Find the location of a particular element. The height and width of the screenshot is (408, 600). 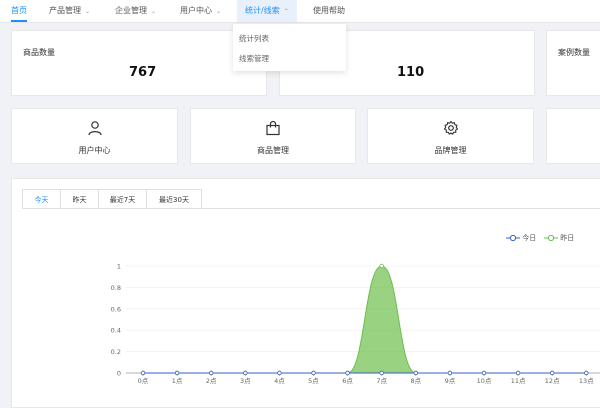

user-icon is located at coordinates (94, 128).